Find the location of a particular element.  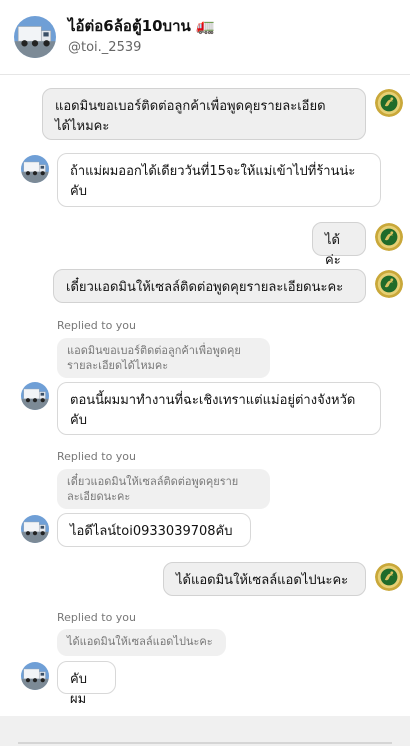

message-bubble-outgoing: ได้ค่ะ is located at coordinates (339, 245).